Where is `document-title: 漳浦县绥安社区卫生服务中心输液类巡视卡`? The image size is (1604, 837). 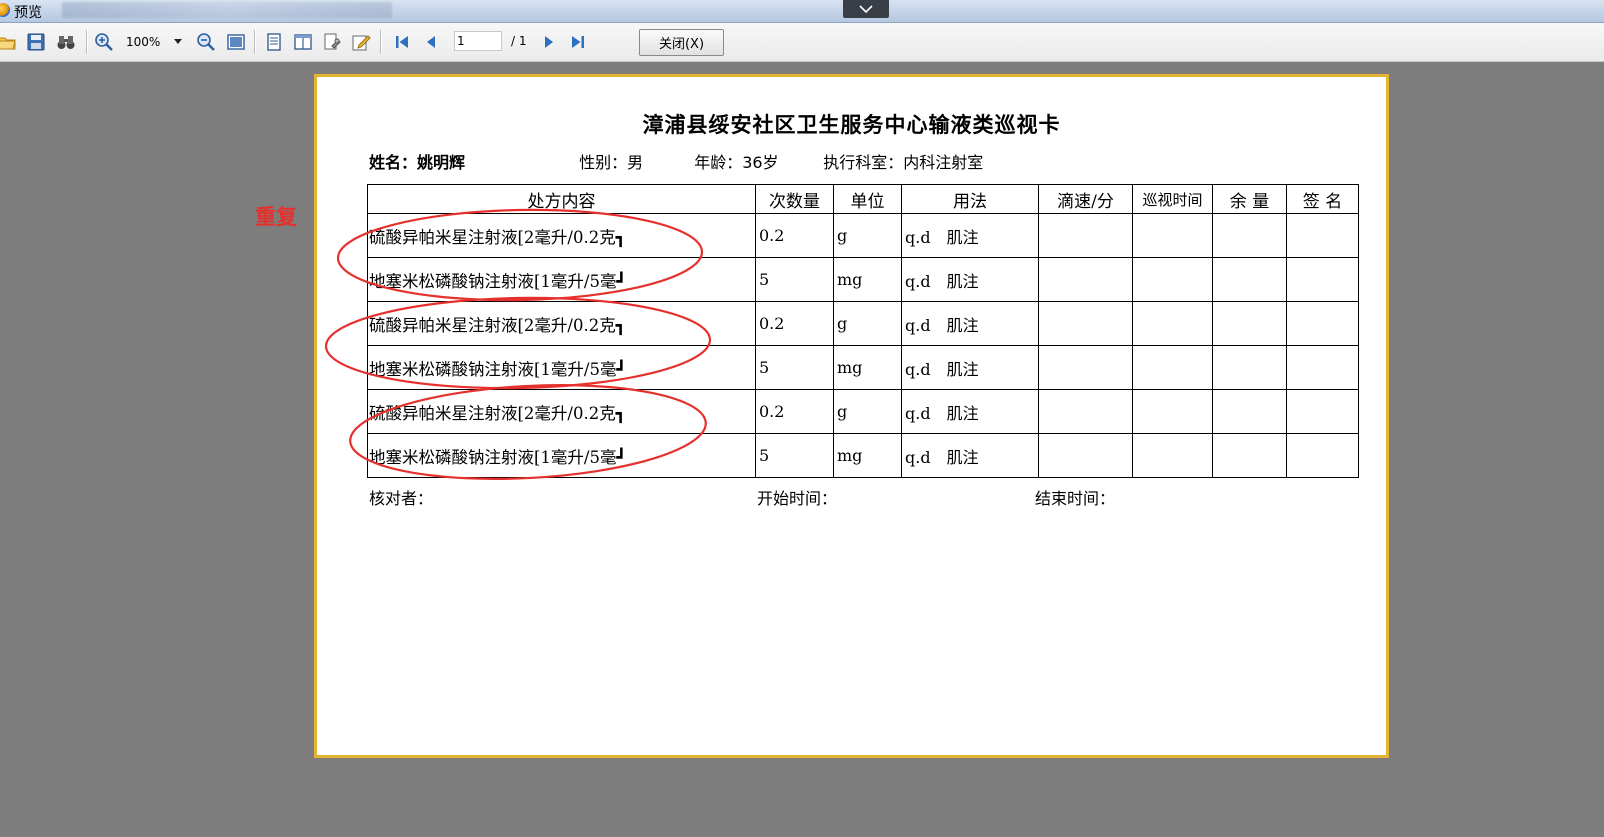
document-title: 漳浦县绥安社区卫生服务中心输液类巡视卡 is located at coordinates (851, 124).